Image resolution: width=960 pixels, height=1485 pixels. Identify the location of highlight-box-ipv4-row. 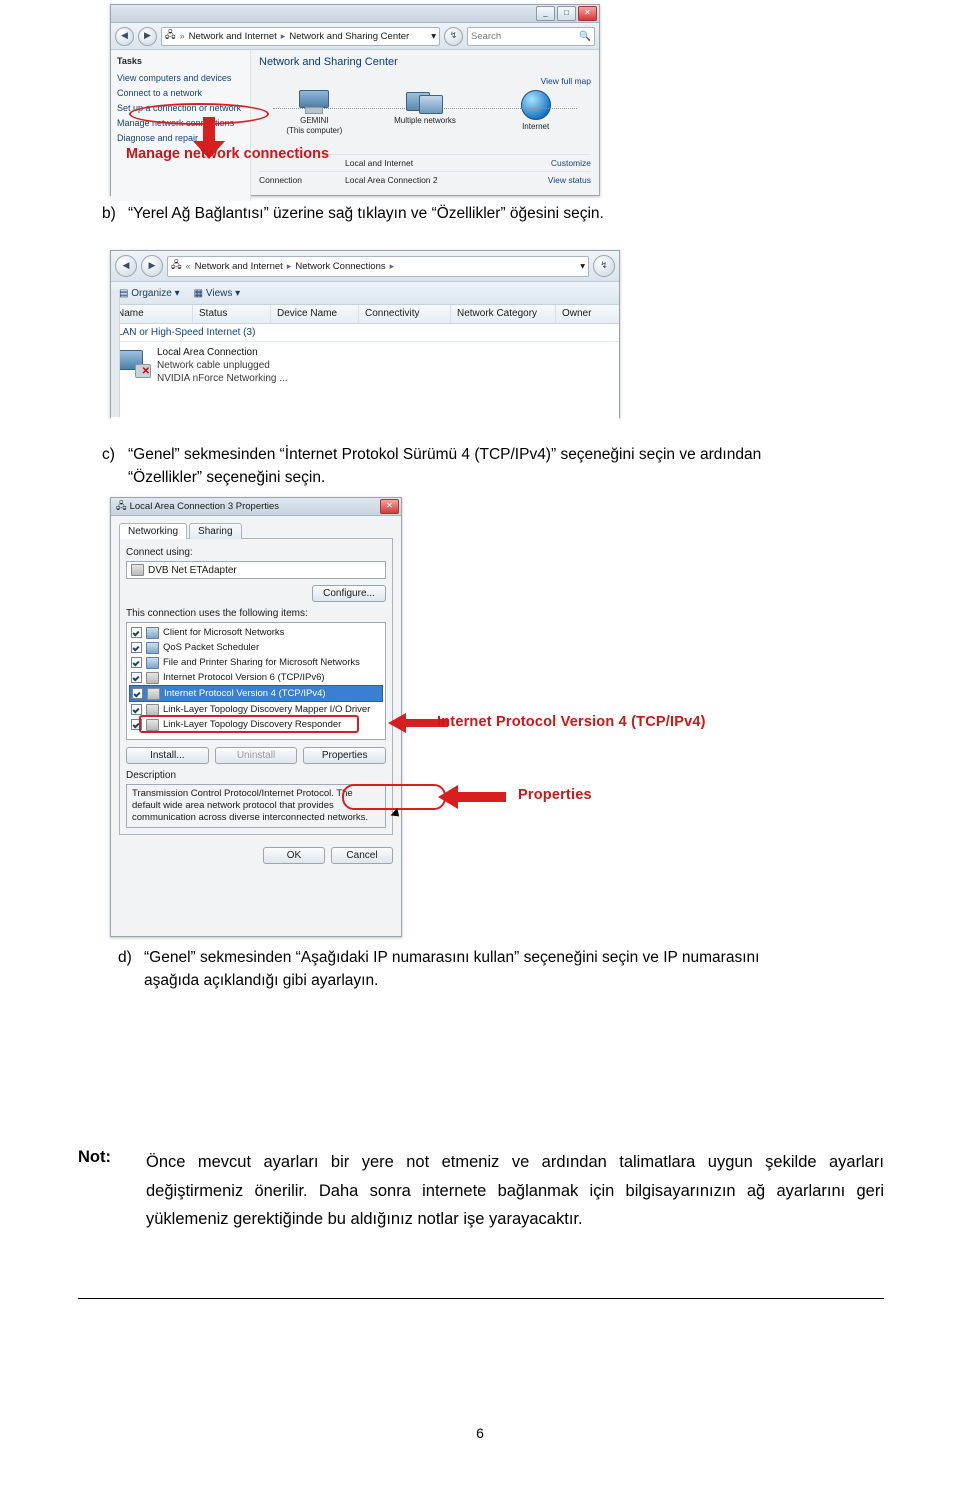
(249, 724).